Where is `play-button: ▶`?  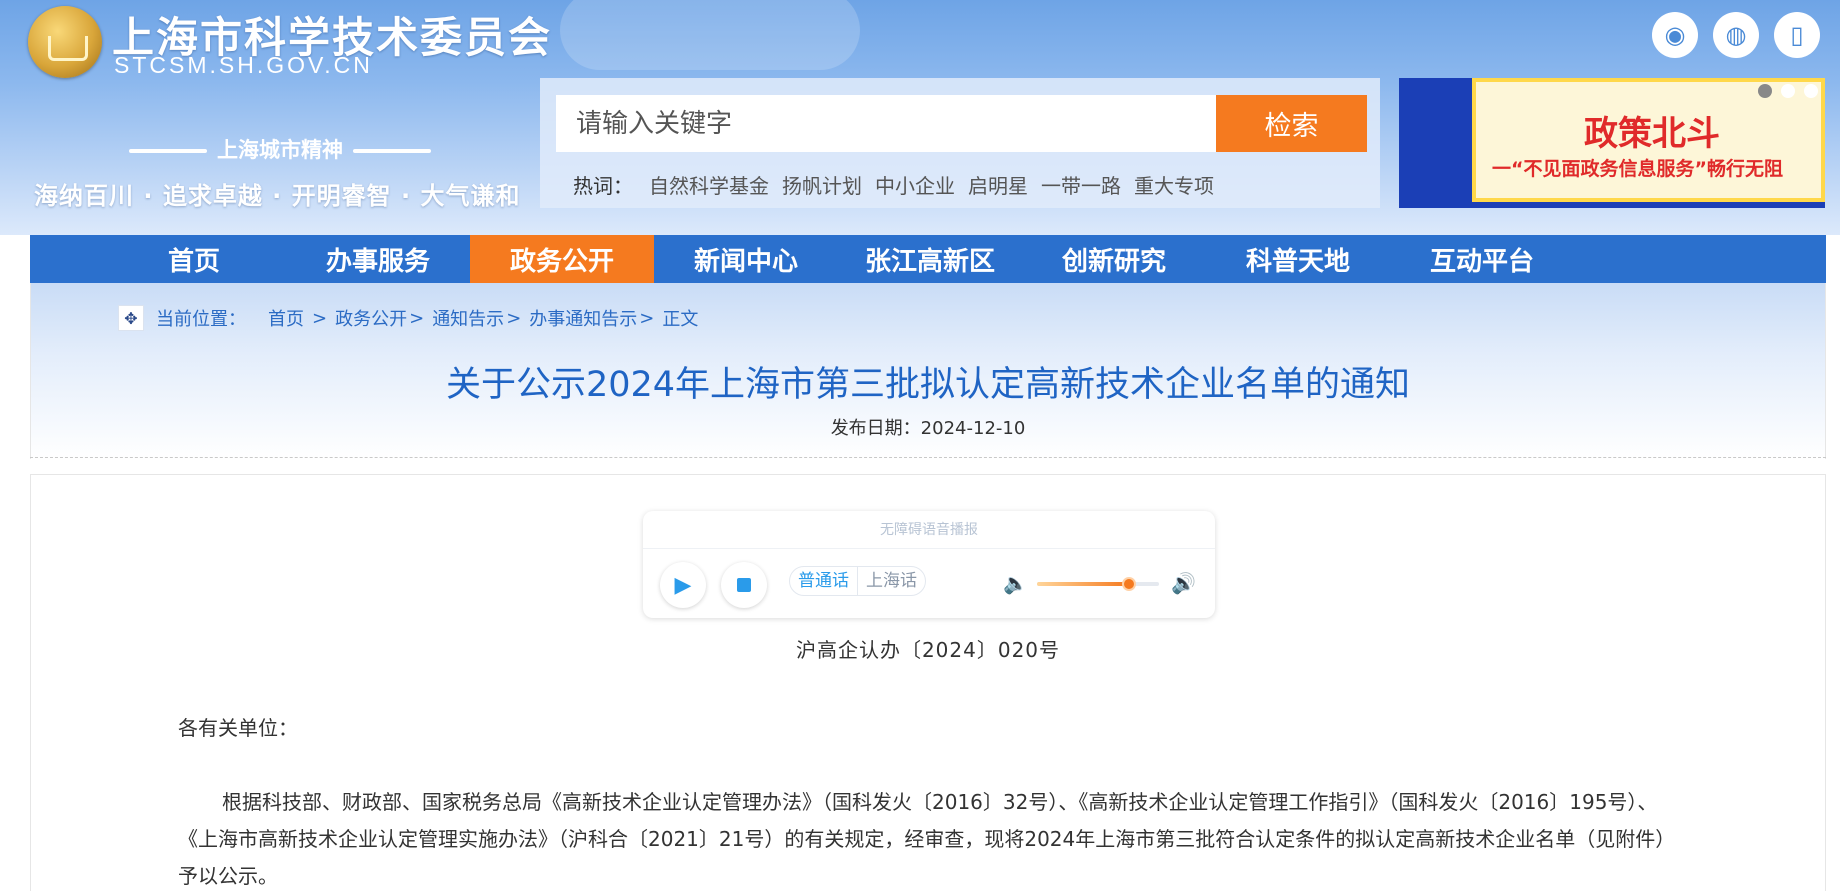
play-button: ▶ is located at coordinates (683, 585).